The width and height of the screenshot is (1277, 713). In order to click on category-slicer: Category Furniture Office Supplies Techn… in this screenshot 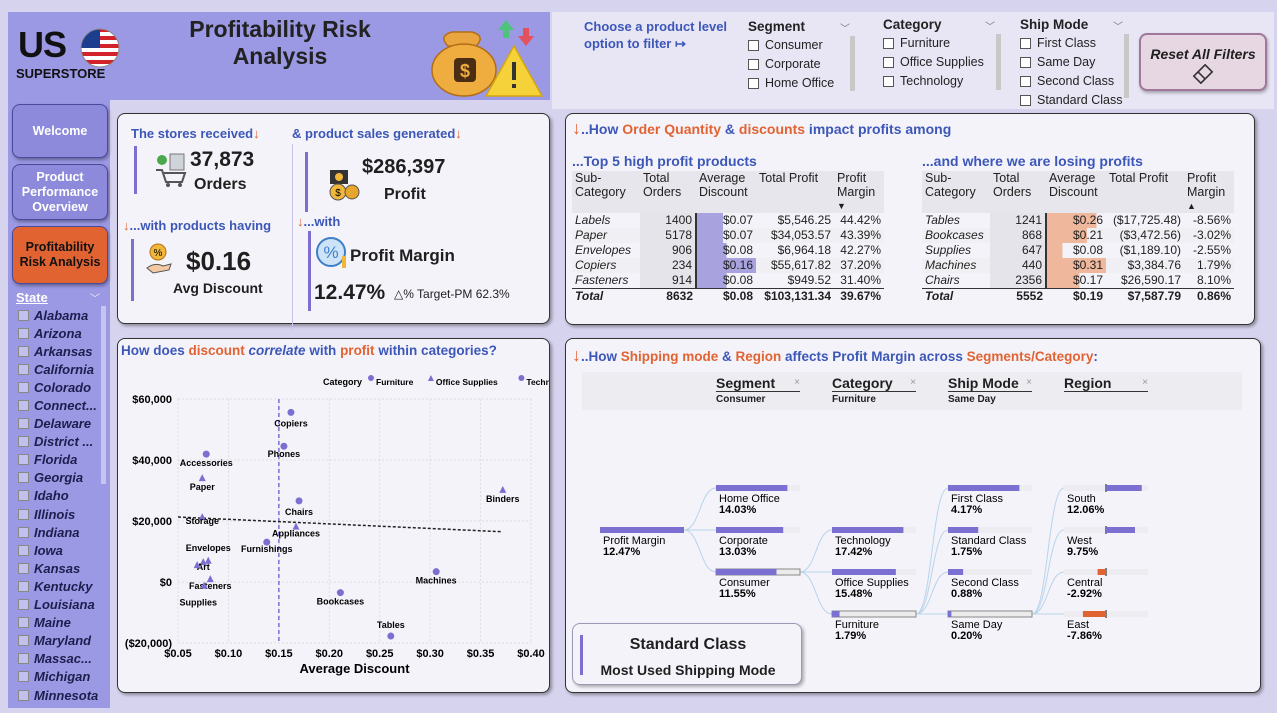, I will do `click(940, 55)`.